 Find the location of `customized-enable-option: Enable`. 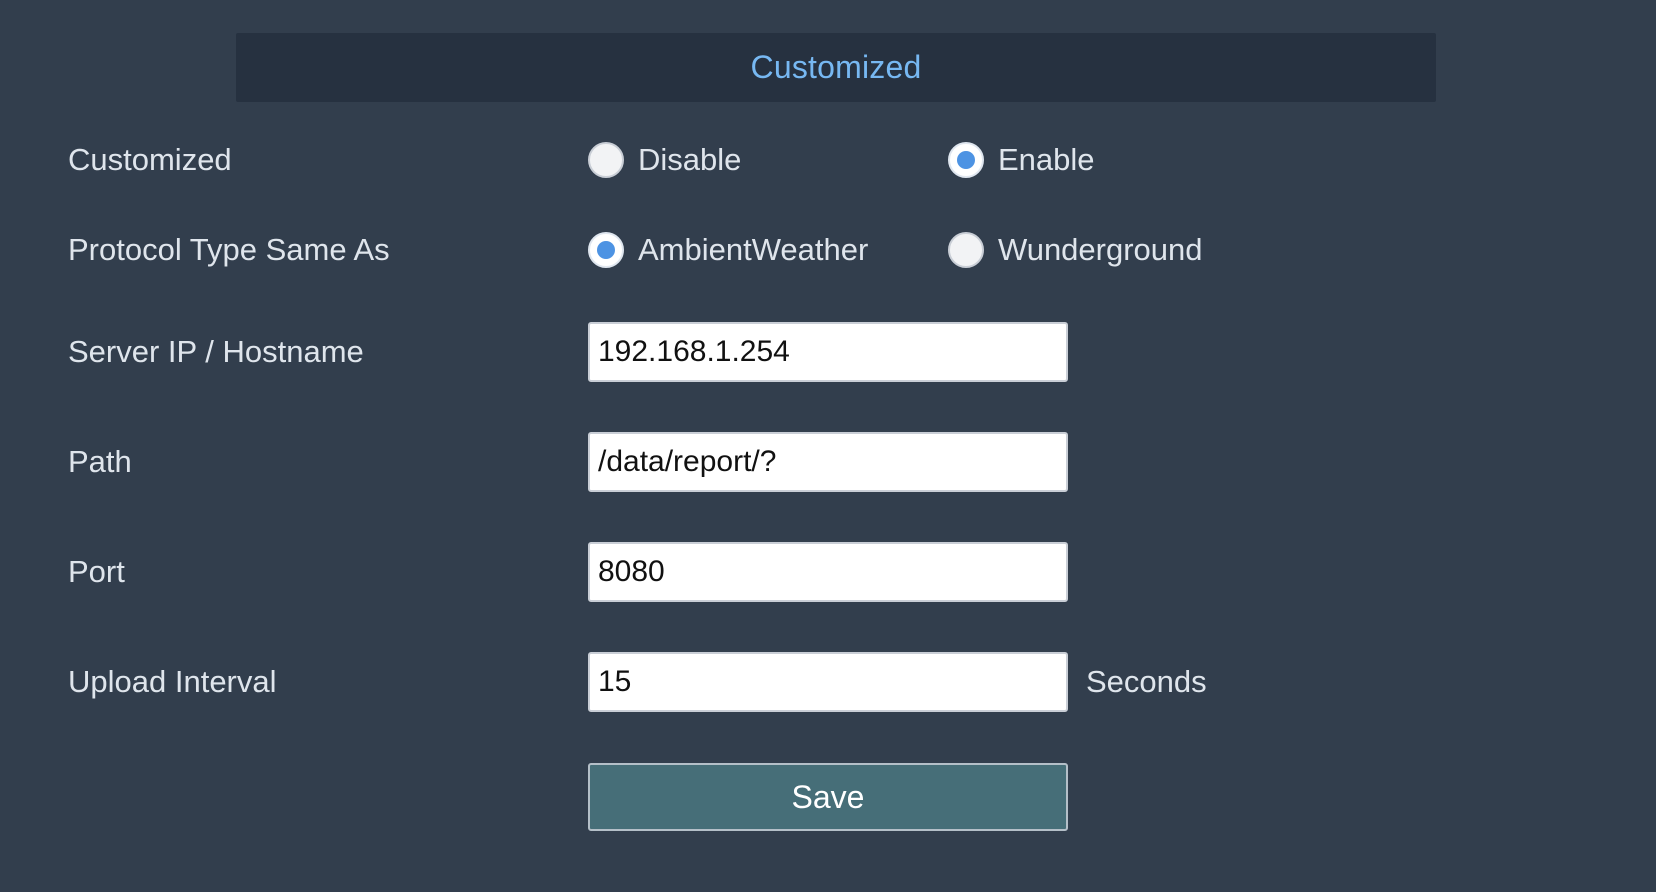

customized-enable-option: Enable is located at coordinates (1021, 160).